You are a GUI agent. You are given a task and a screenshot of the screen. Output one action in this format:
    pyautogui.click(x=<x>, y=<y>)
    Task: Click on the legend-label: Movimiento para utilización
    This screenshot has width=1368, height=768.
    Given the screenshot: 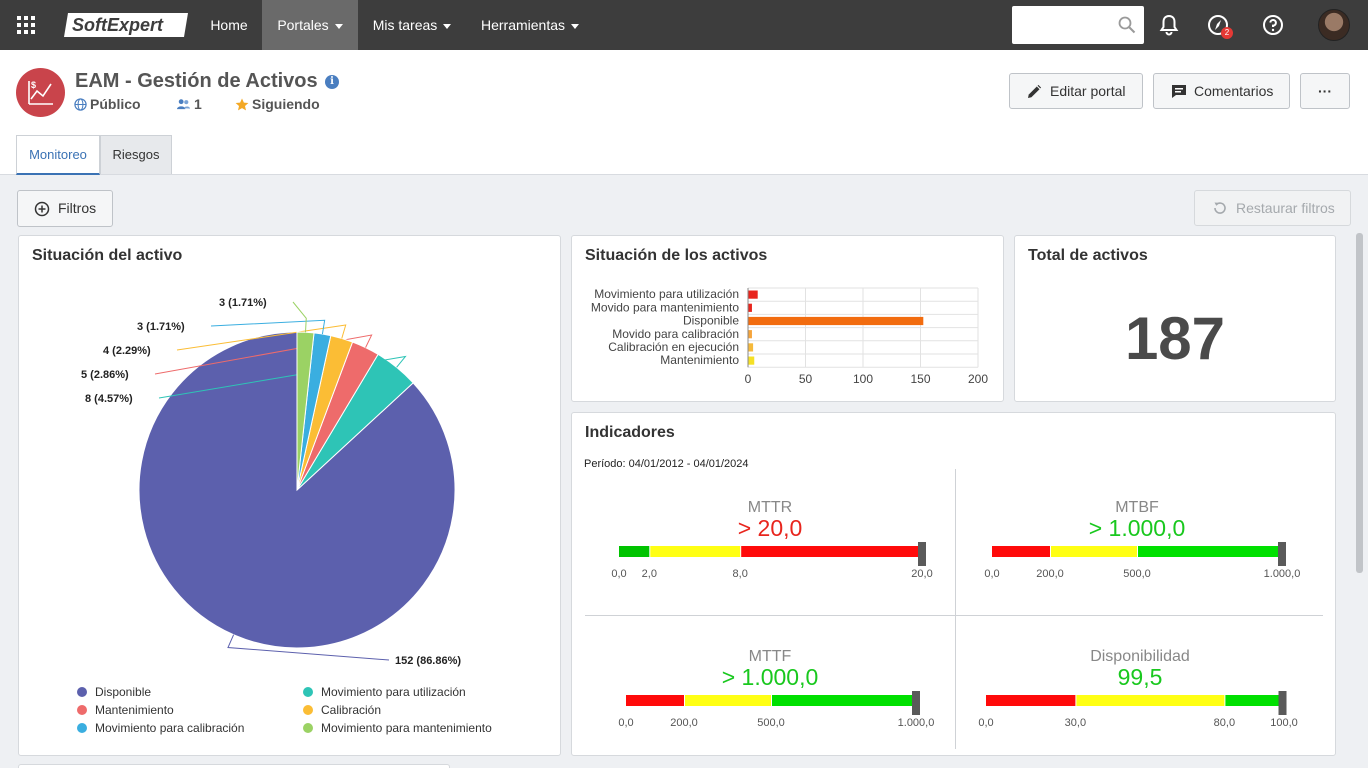 What is the action you would take?
    pyautogui.click(x=393, y=692)
    